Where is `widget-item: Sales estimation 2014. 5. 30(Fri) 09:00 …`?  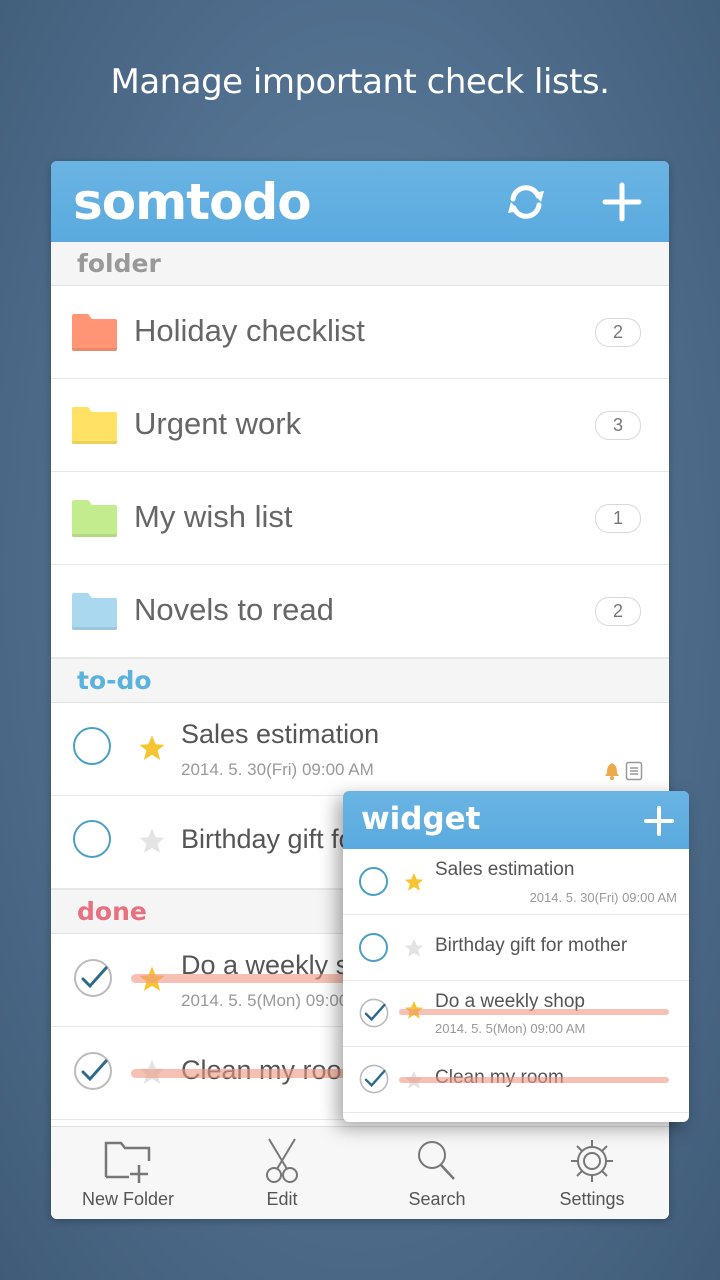
widget-item: Sales estimation 2014. 5. 30(Fri) 09:00 … is located at coordinates (516, 882).